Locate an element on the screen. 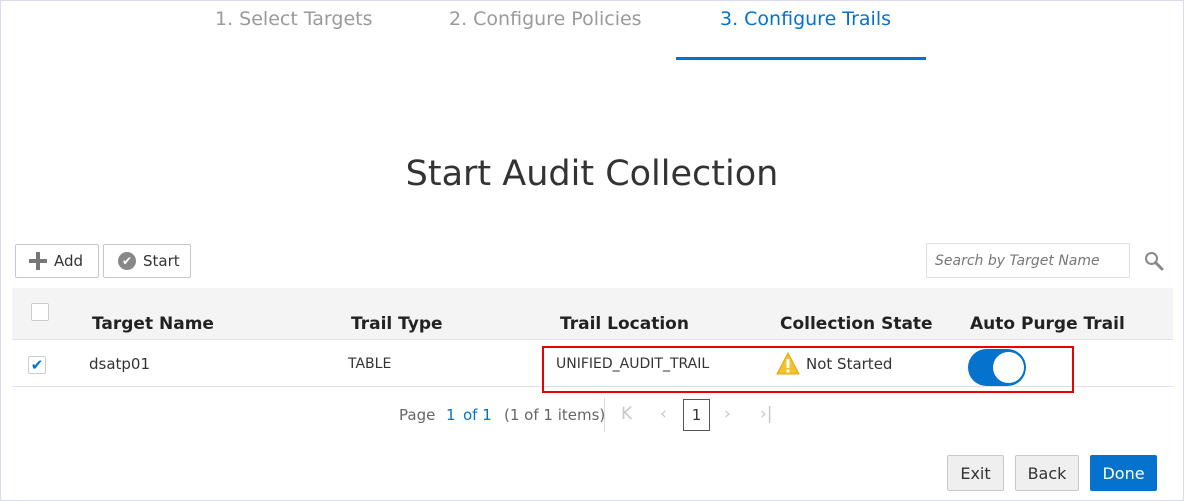 The image size is (1184, 501). column-target-name: Target Name is located at coordinates (153, 324).